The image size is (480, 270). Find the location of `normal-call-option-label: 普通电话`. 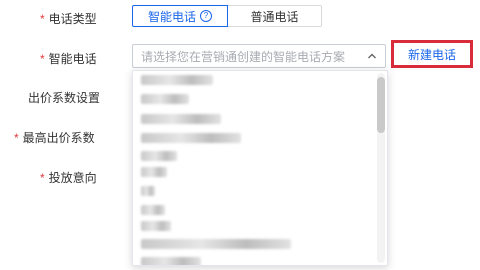

normal-call-option-label: 普通电话 is located at coordinates (274, 16).